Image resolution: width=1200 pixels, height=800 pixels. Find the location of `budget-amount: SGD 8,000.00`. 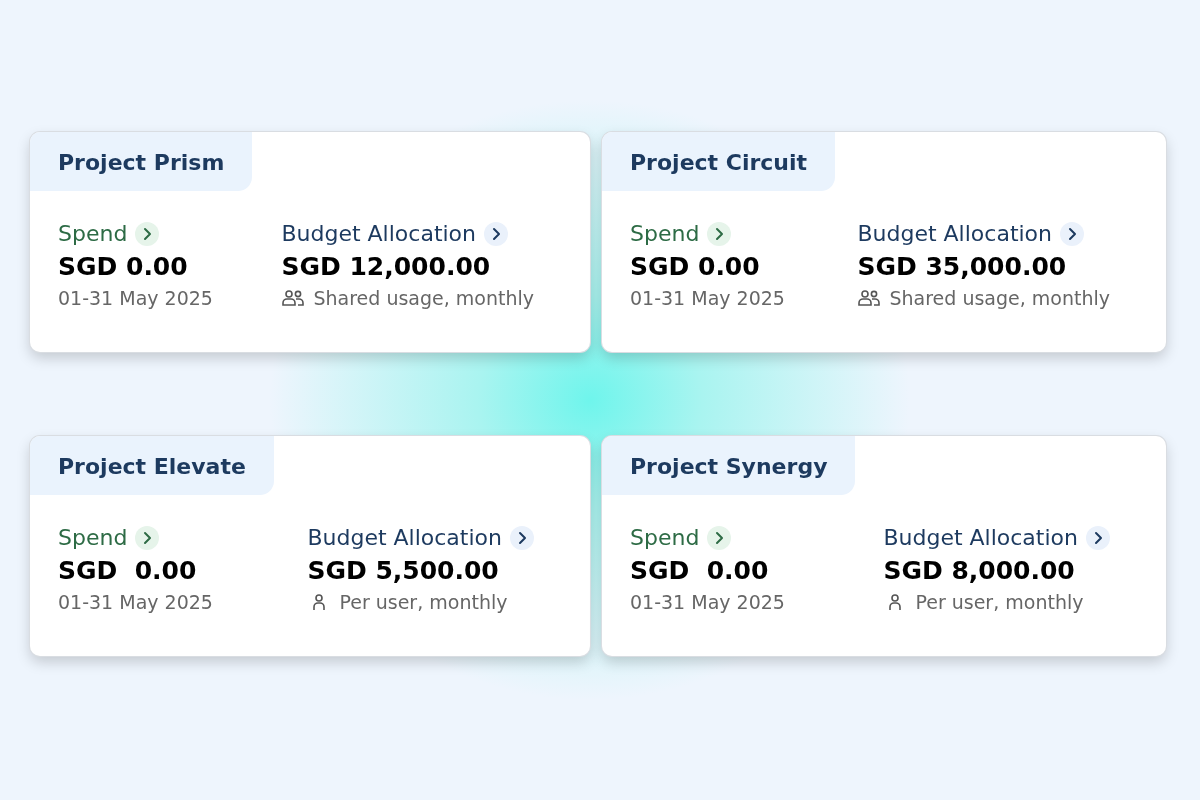

budget-amount: SGD 8,000.00 is located at coordinates (979, 570).